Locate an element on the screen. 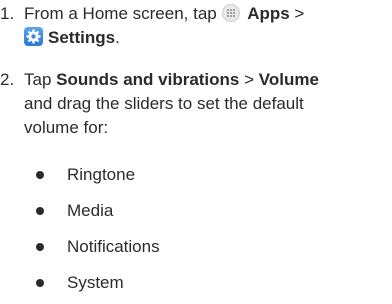 The image size is (392, 304). tap-word: Tap is located at coordinates (40, 79).